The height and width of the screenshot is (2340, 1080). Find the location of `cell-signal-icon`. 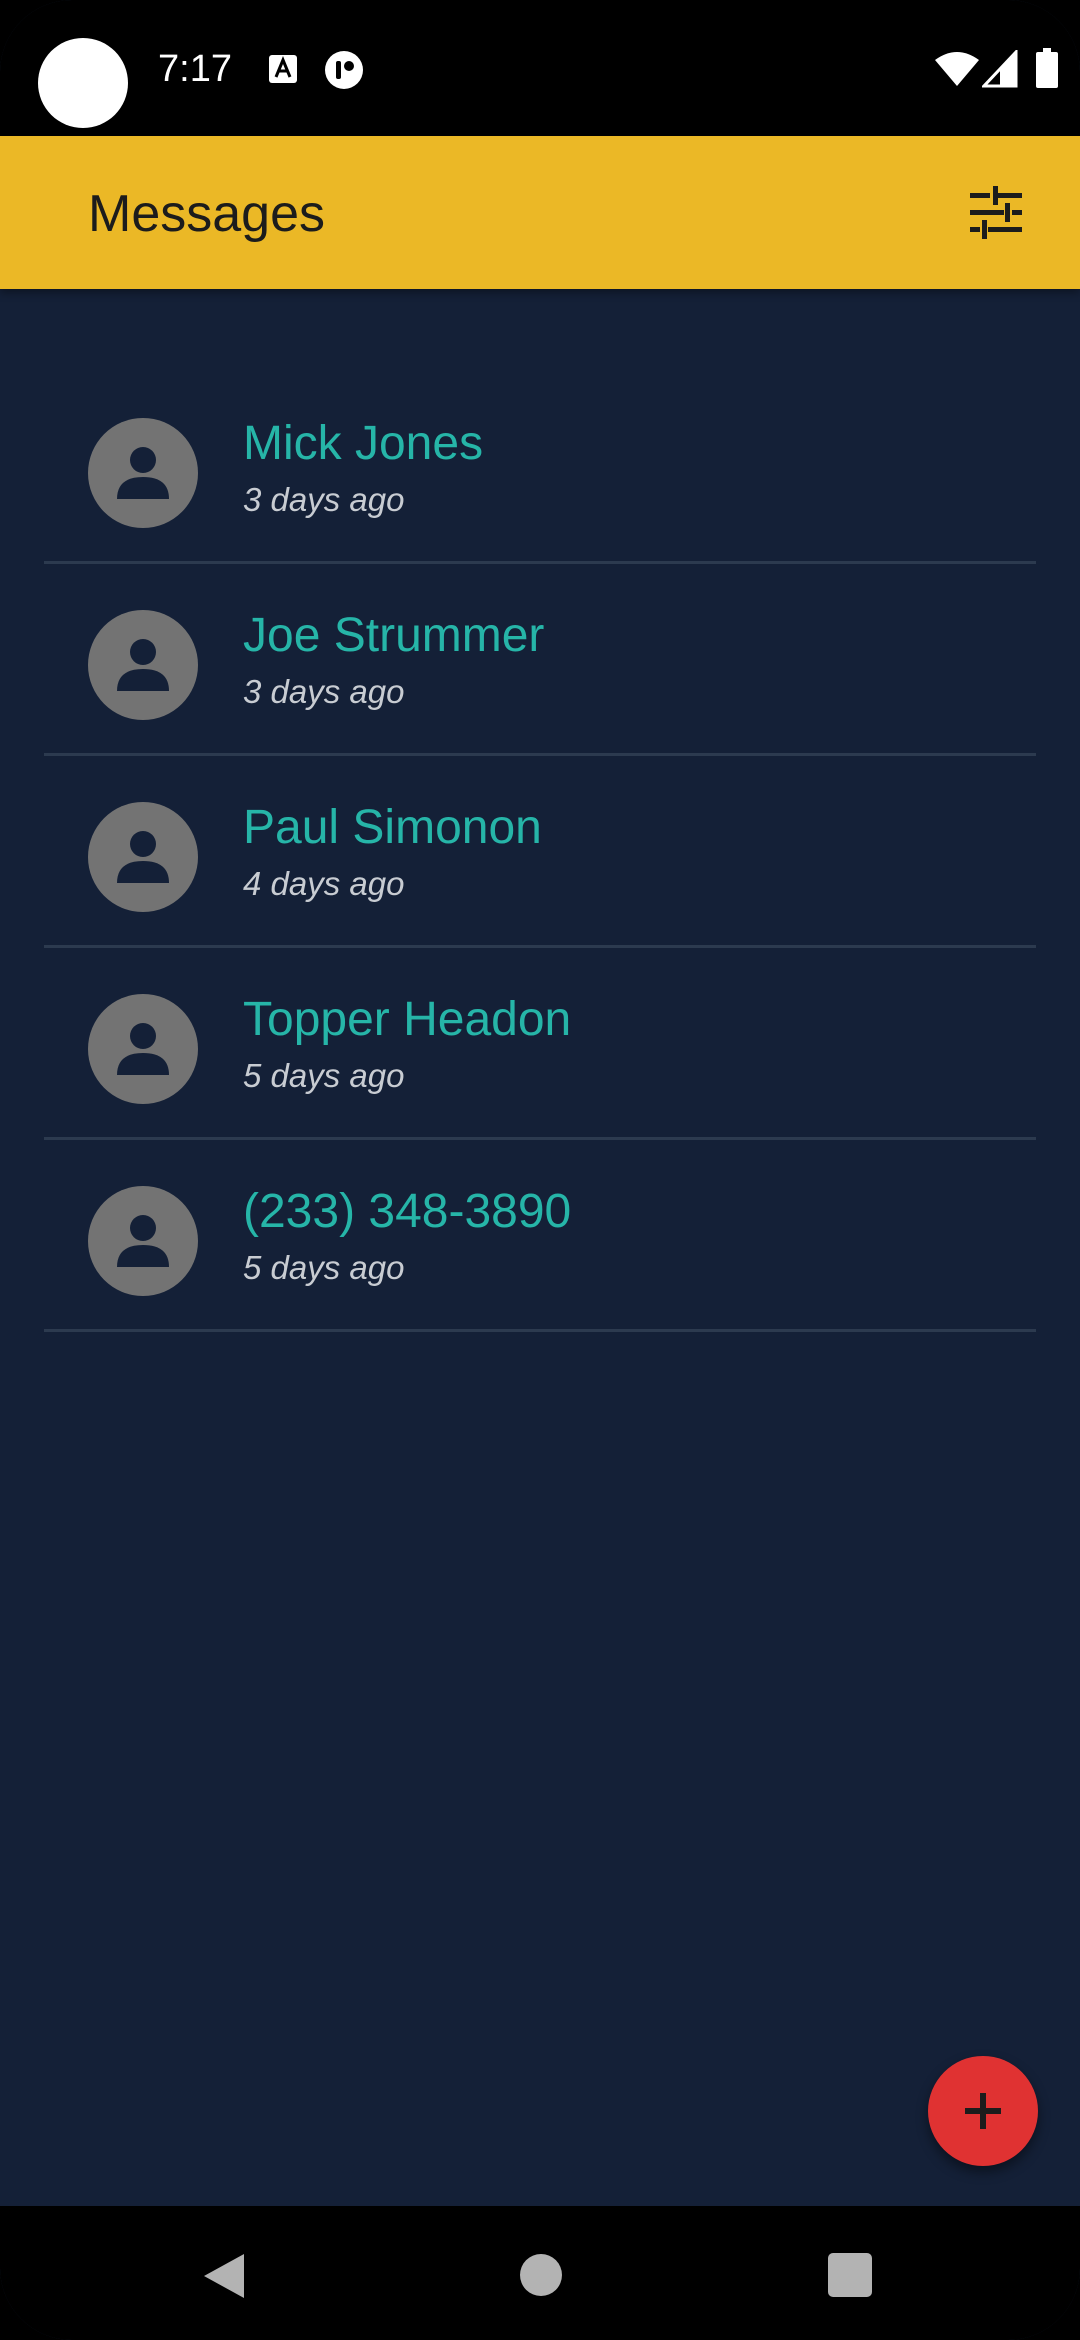

cell-signal-icon is located at coordinates (1000, 69).